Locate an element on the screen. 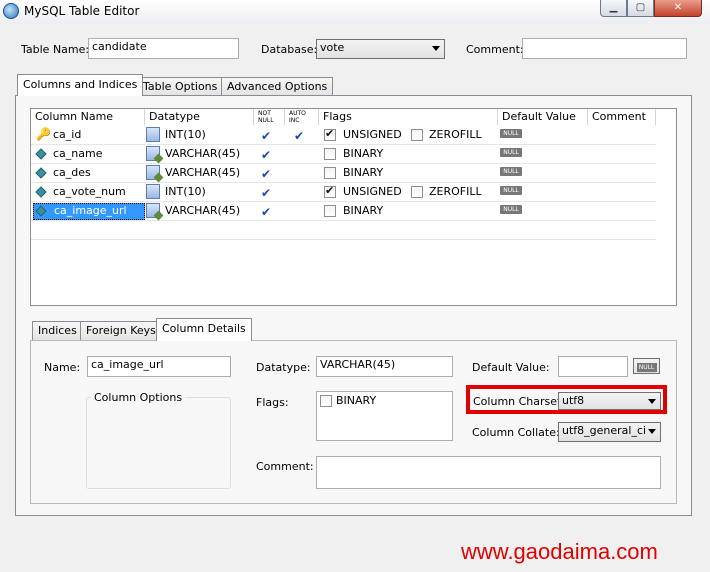  database-label: Database: is located at coordinates (289, 49).